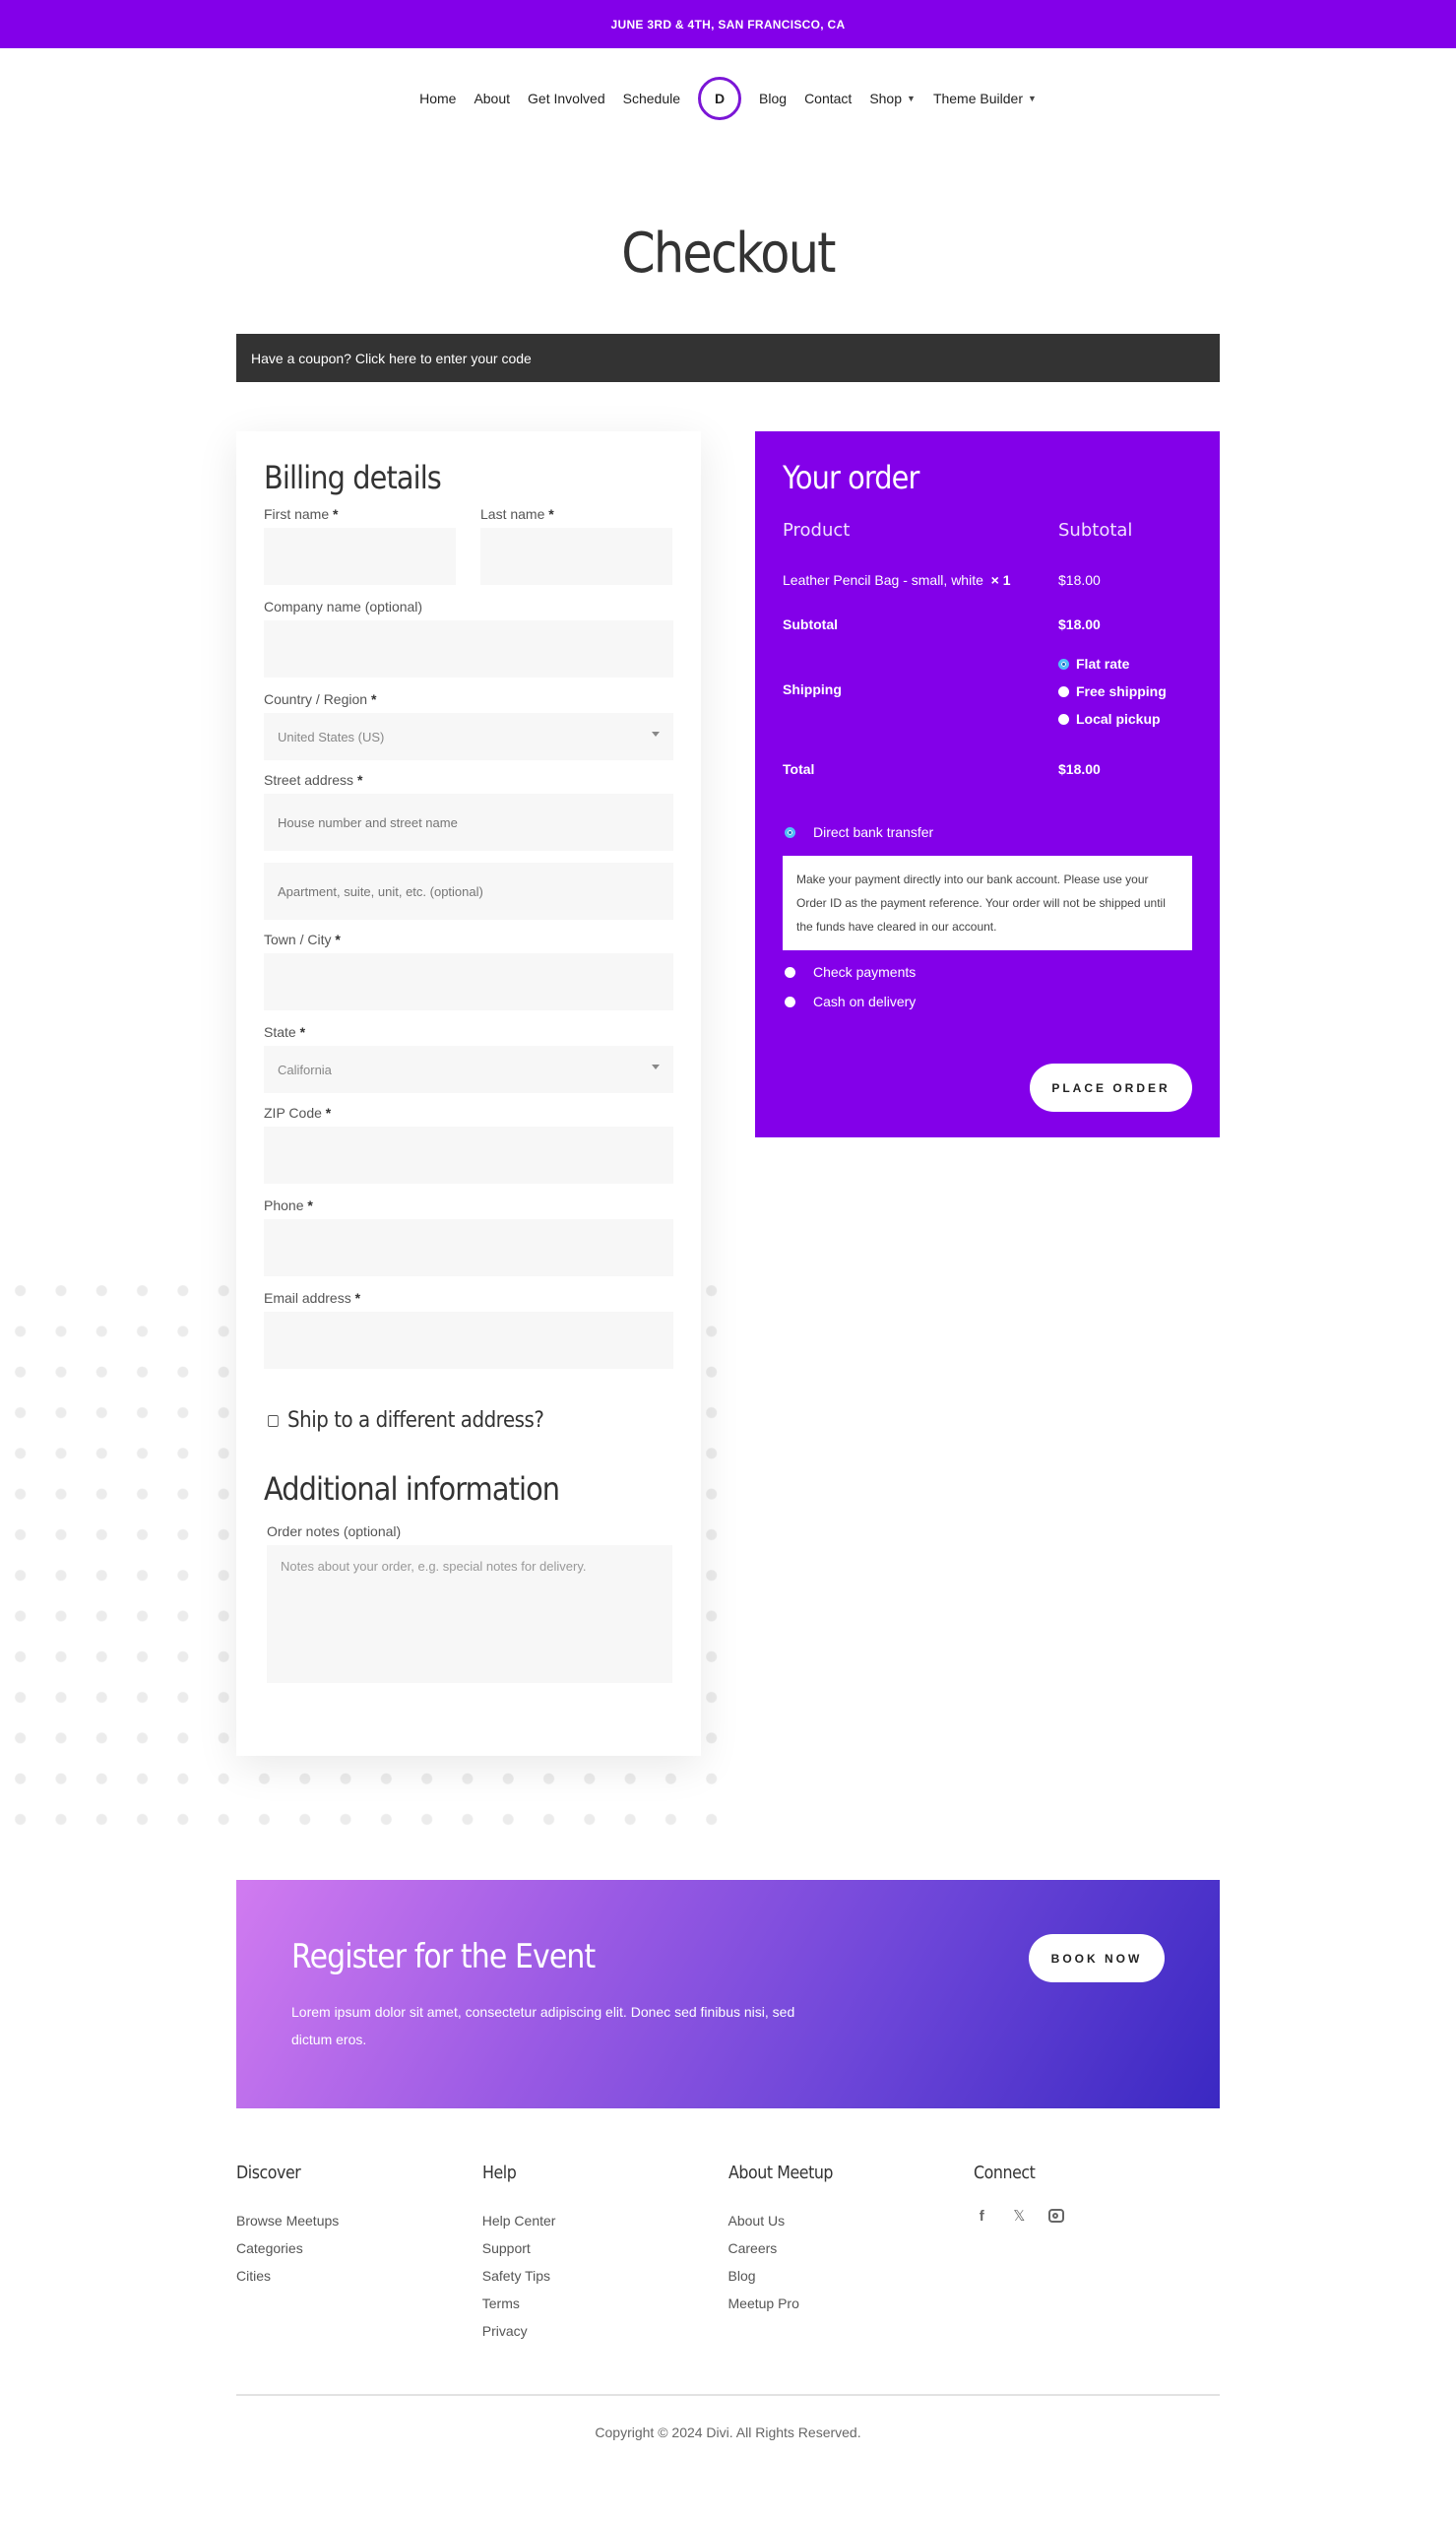 The height and width of the screenshot is (2521, 1456). I want to click on facebook-icon: f, so click(981, 2216).